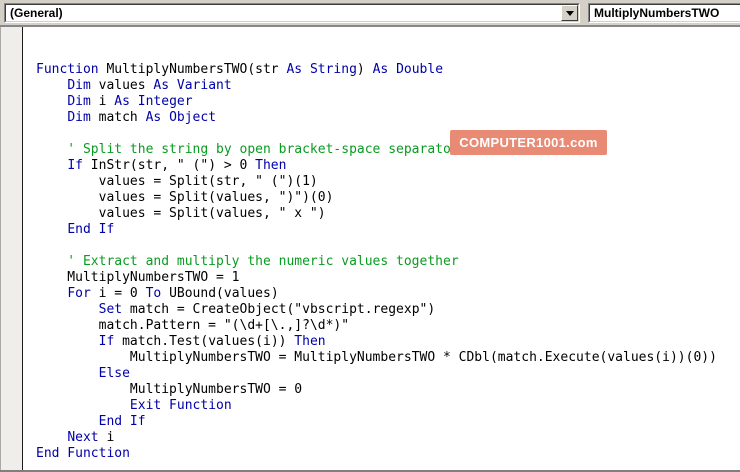 The height and width of the screenshot is (472, 740). I want to click on margin-indicator-bar, so click(11, 248).